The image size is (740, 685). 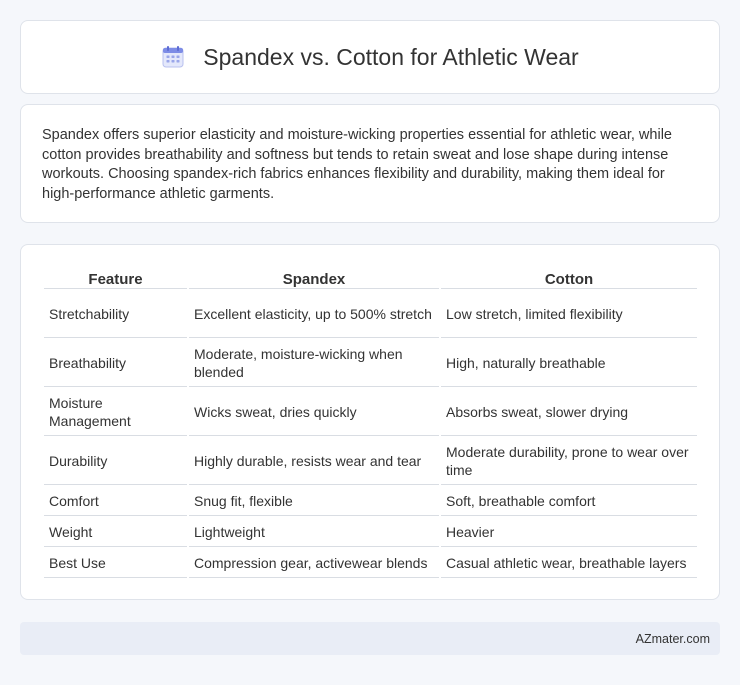 What do you see at coordinates (115, 461) in the screenshot?
I see `feature-cell: Durability` at bounding box center [115, 461].